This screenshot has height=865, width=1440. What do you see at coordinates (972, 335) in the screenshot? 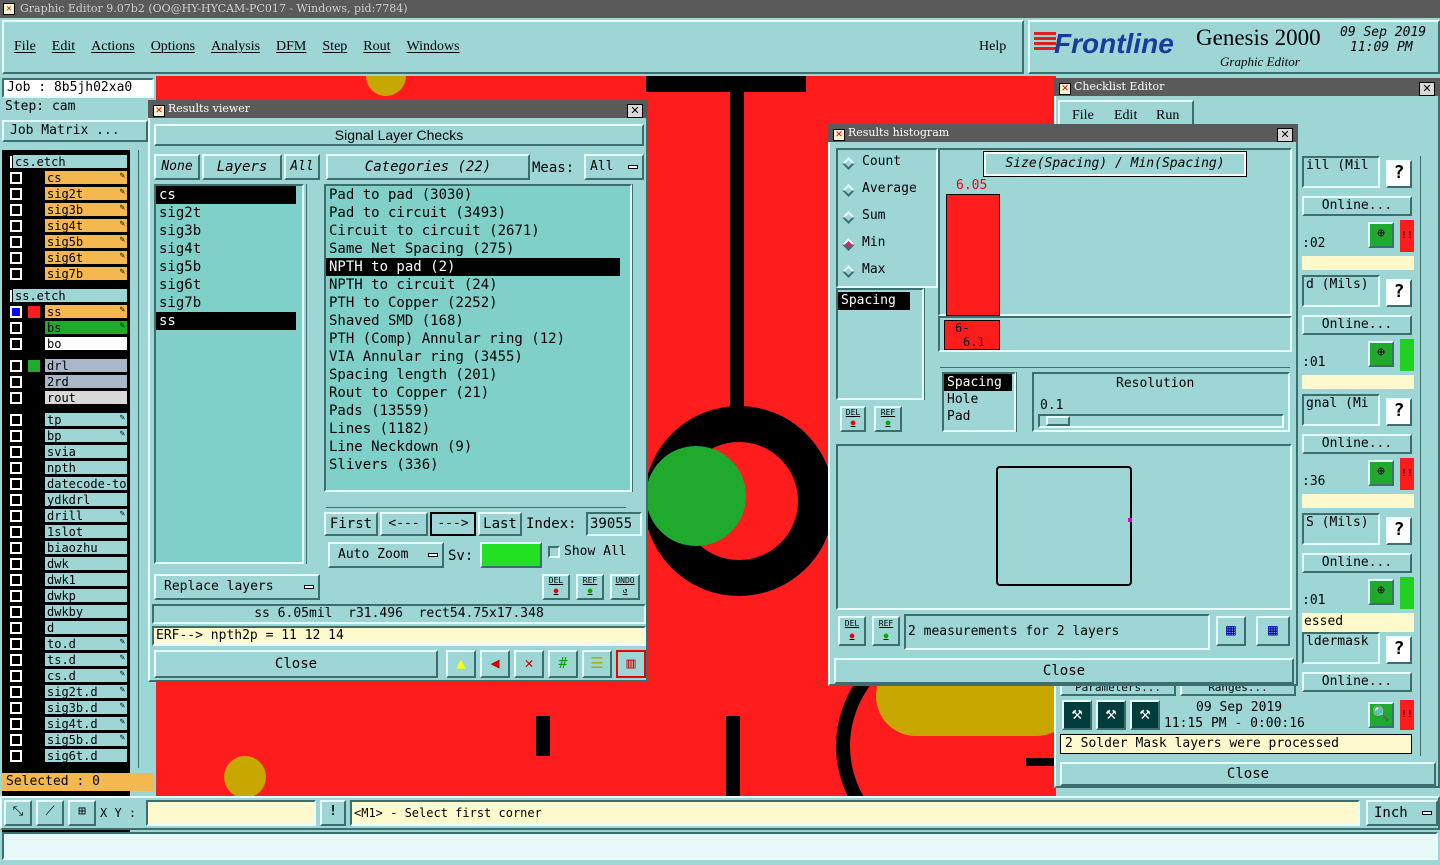
I see `bin-box: 6- 6.1` at bounding box center [972, 335].